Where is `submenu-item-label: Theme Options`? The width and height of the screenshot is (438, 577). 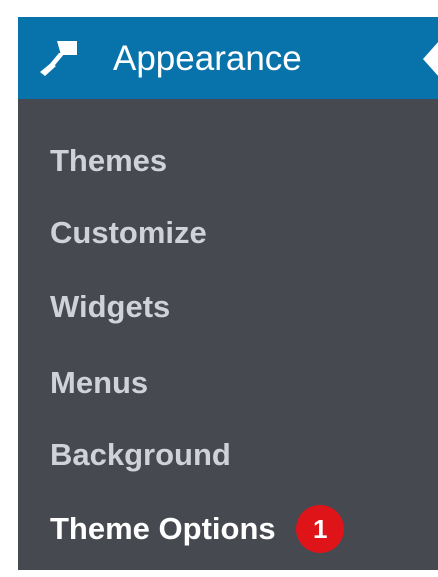 submenu-item-label: Theme Options is located at coordinates (163, 528).